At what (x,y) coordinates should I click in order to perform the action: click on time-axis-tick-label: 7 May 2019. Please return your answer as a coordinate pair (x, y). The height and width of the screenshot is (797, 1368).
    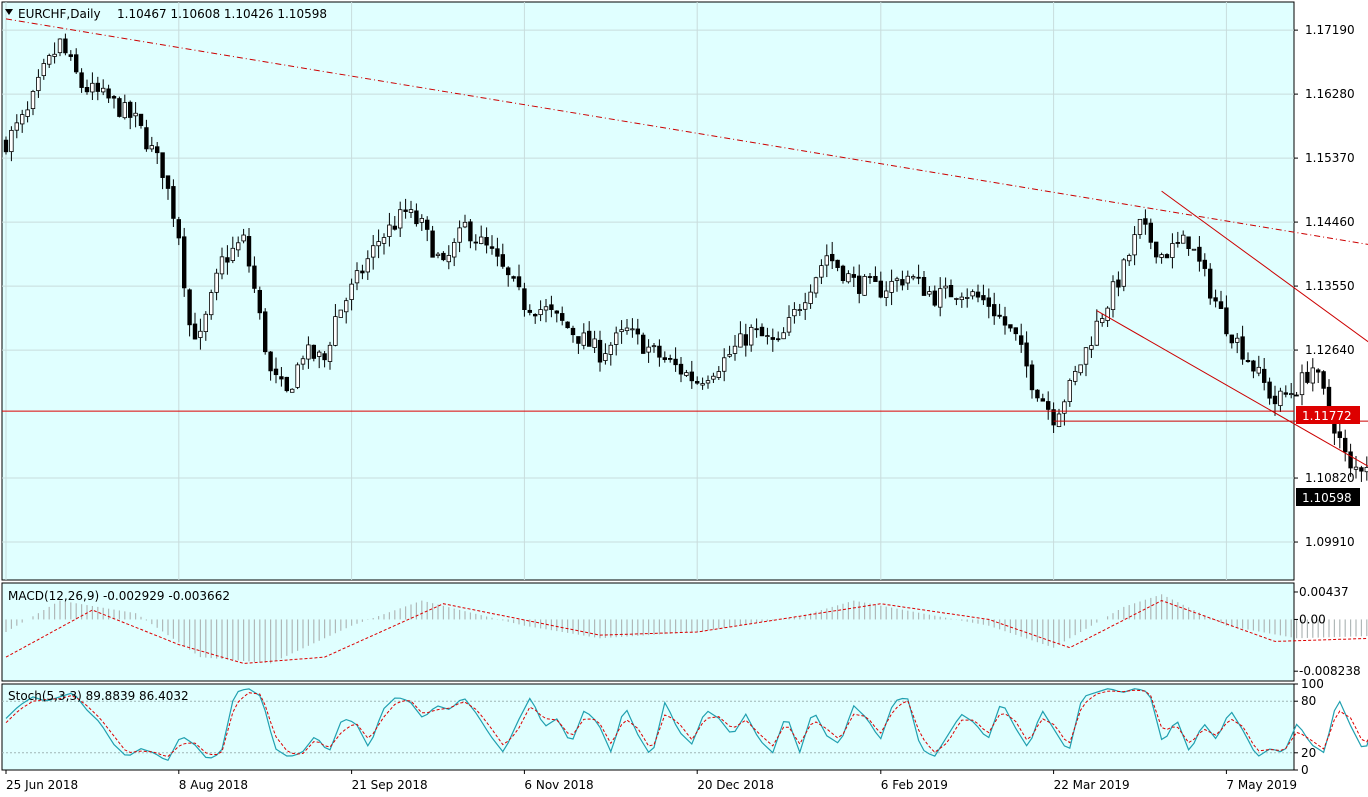
    Looking at the image, I should click on (1261, 785).